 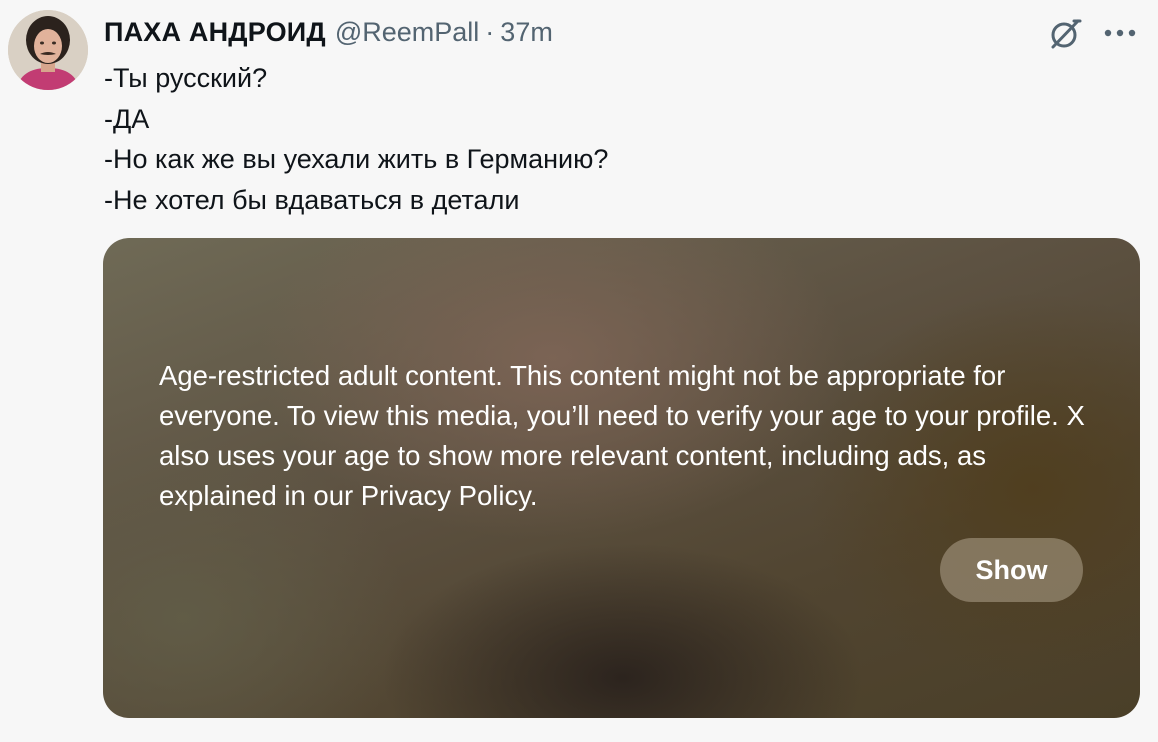 I want to click on avatar, so click(x=48, y=50).